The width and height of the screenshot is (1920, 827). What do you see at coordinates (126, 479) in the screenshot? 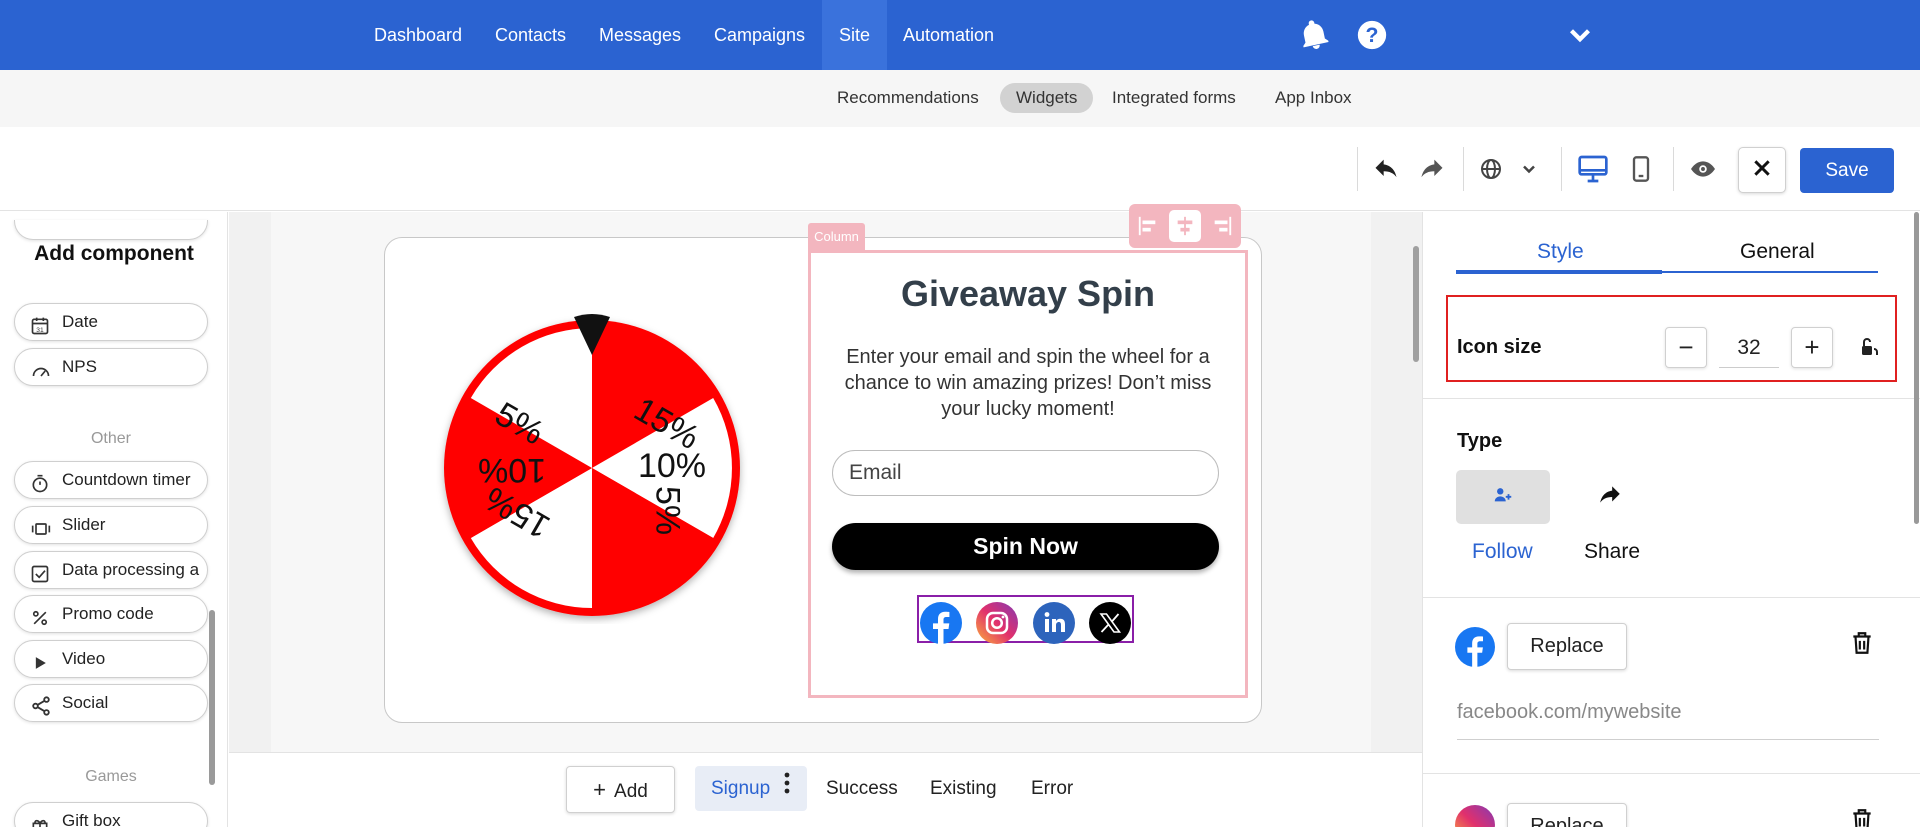
I see `component-label: Countdown timer` at bounding box center [126, 479].